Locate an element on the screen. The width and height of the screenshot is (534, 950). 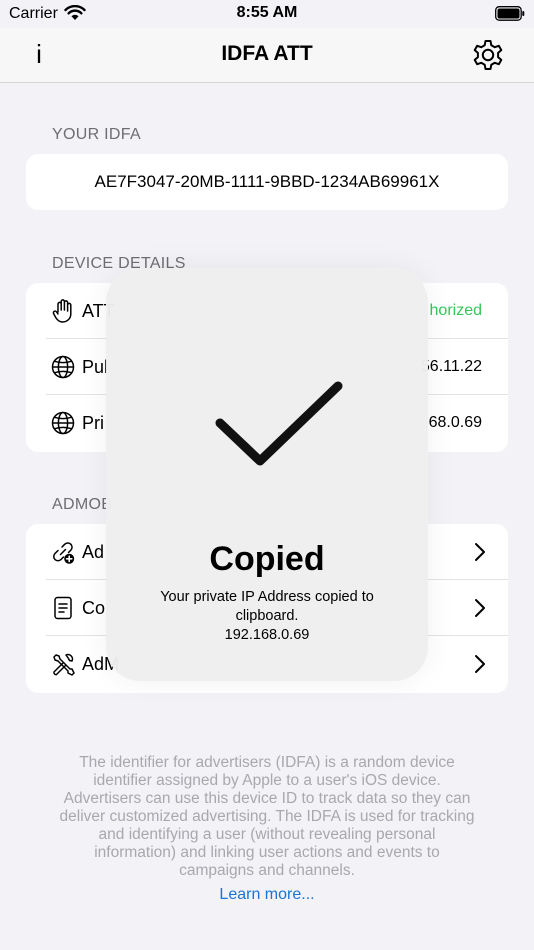
admob-row-config-label: Co is located at coordinates (94, 608).